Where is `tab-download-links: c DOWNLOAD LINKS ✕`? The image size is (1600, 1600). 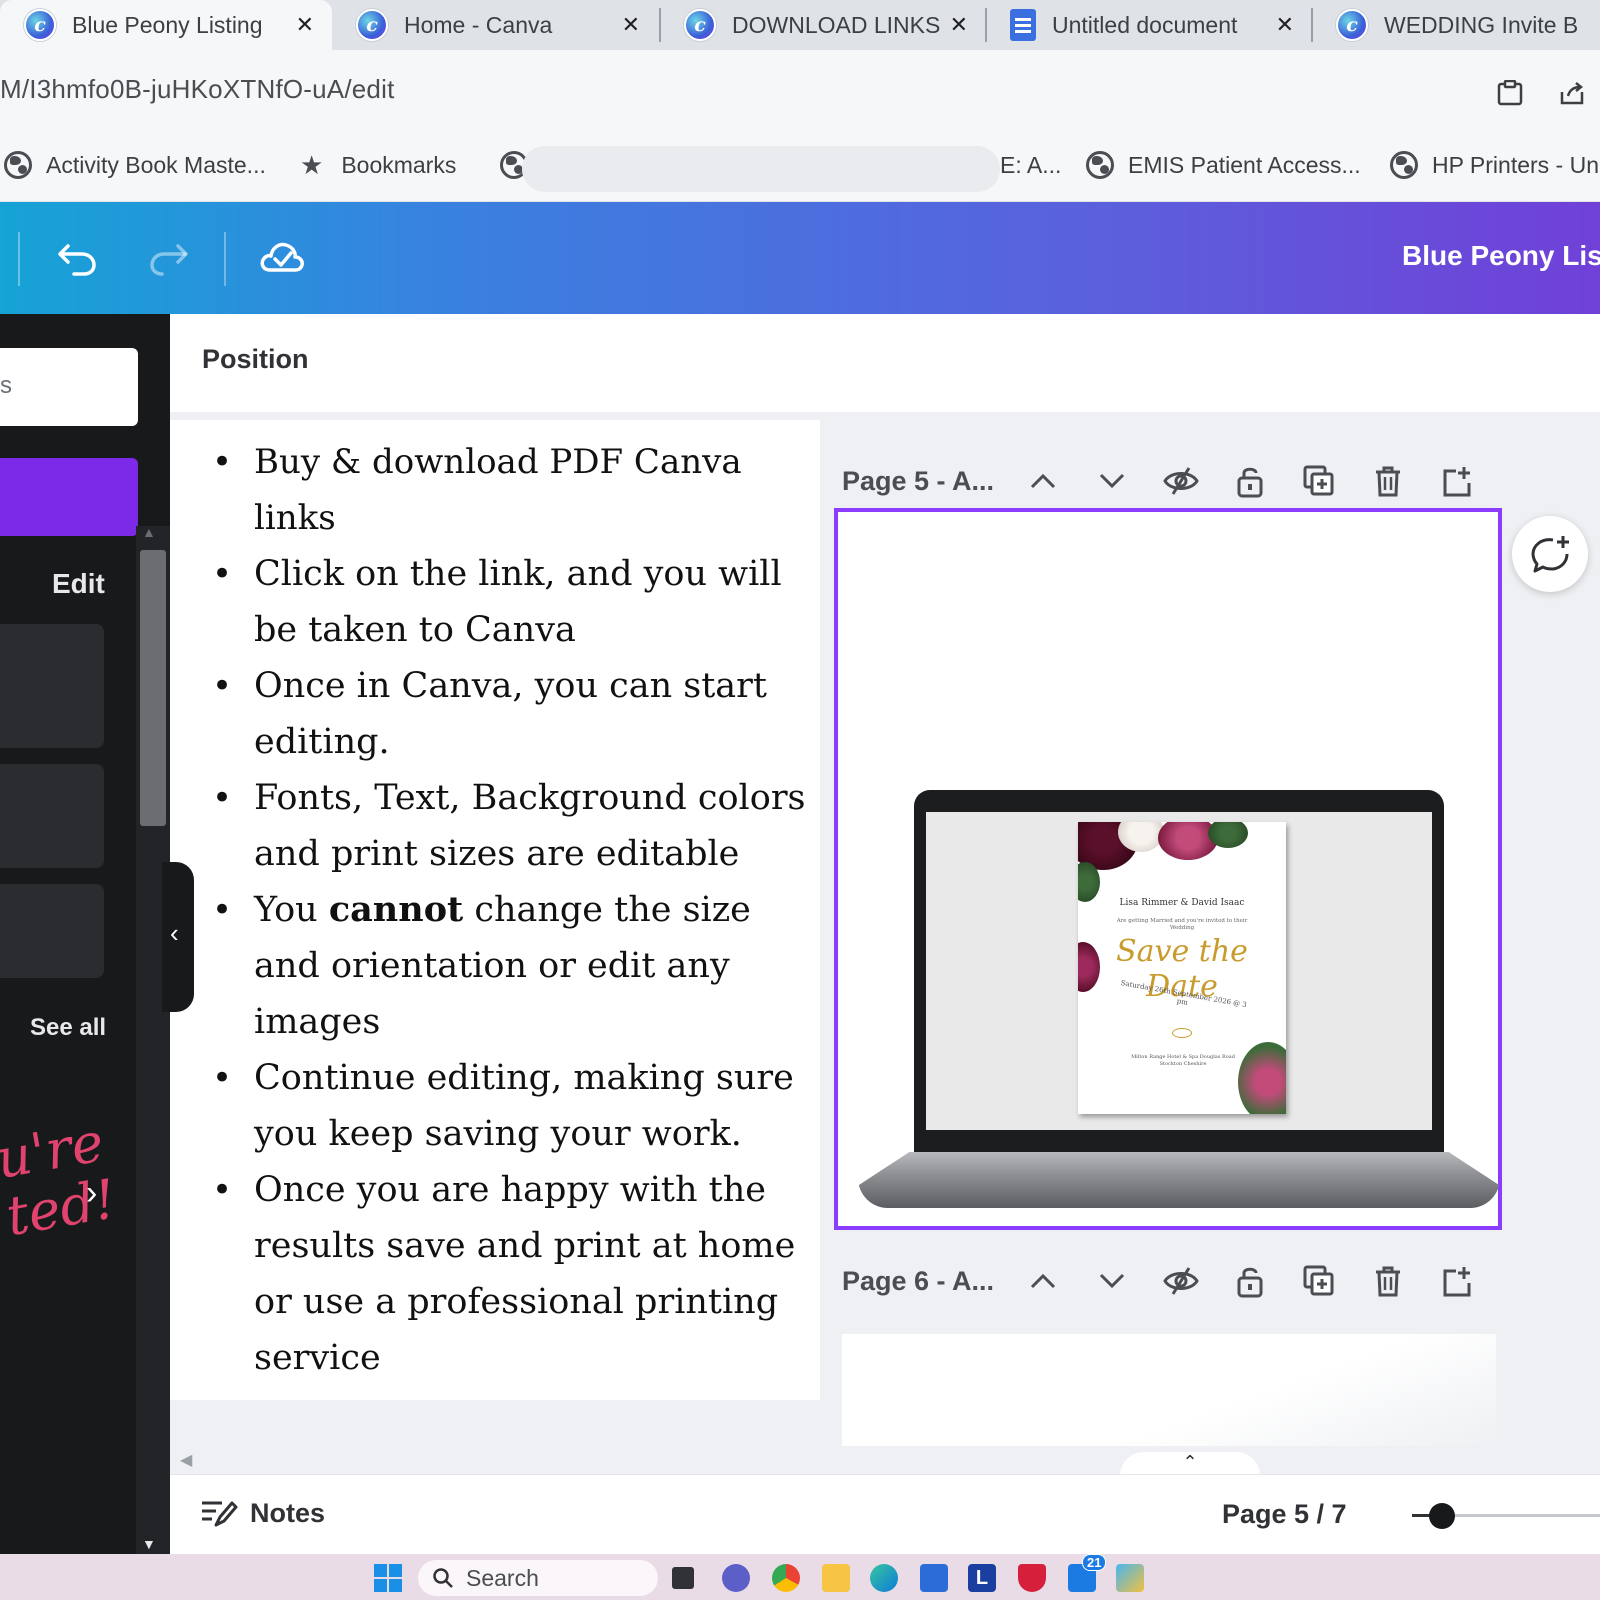 tab-download-links: c DOWNLOAD LINKS ✕ is located at coordinates (823, 25).